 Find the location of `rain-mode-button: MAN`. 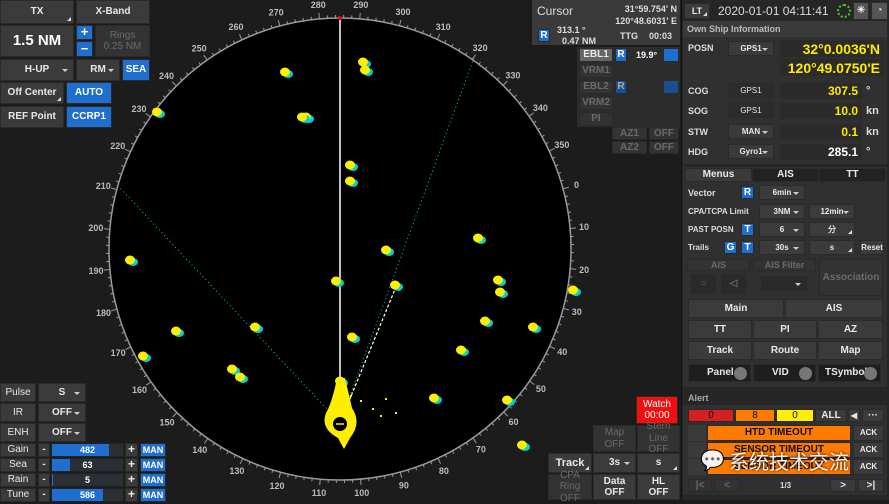

rain-mode-button: MAN is located at coordinates (153, 480).